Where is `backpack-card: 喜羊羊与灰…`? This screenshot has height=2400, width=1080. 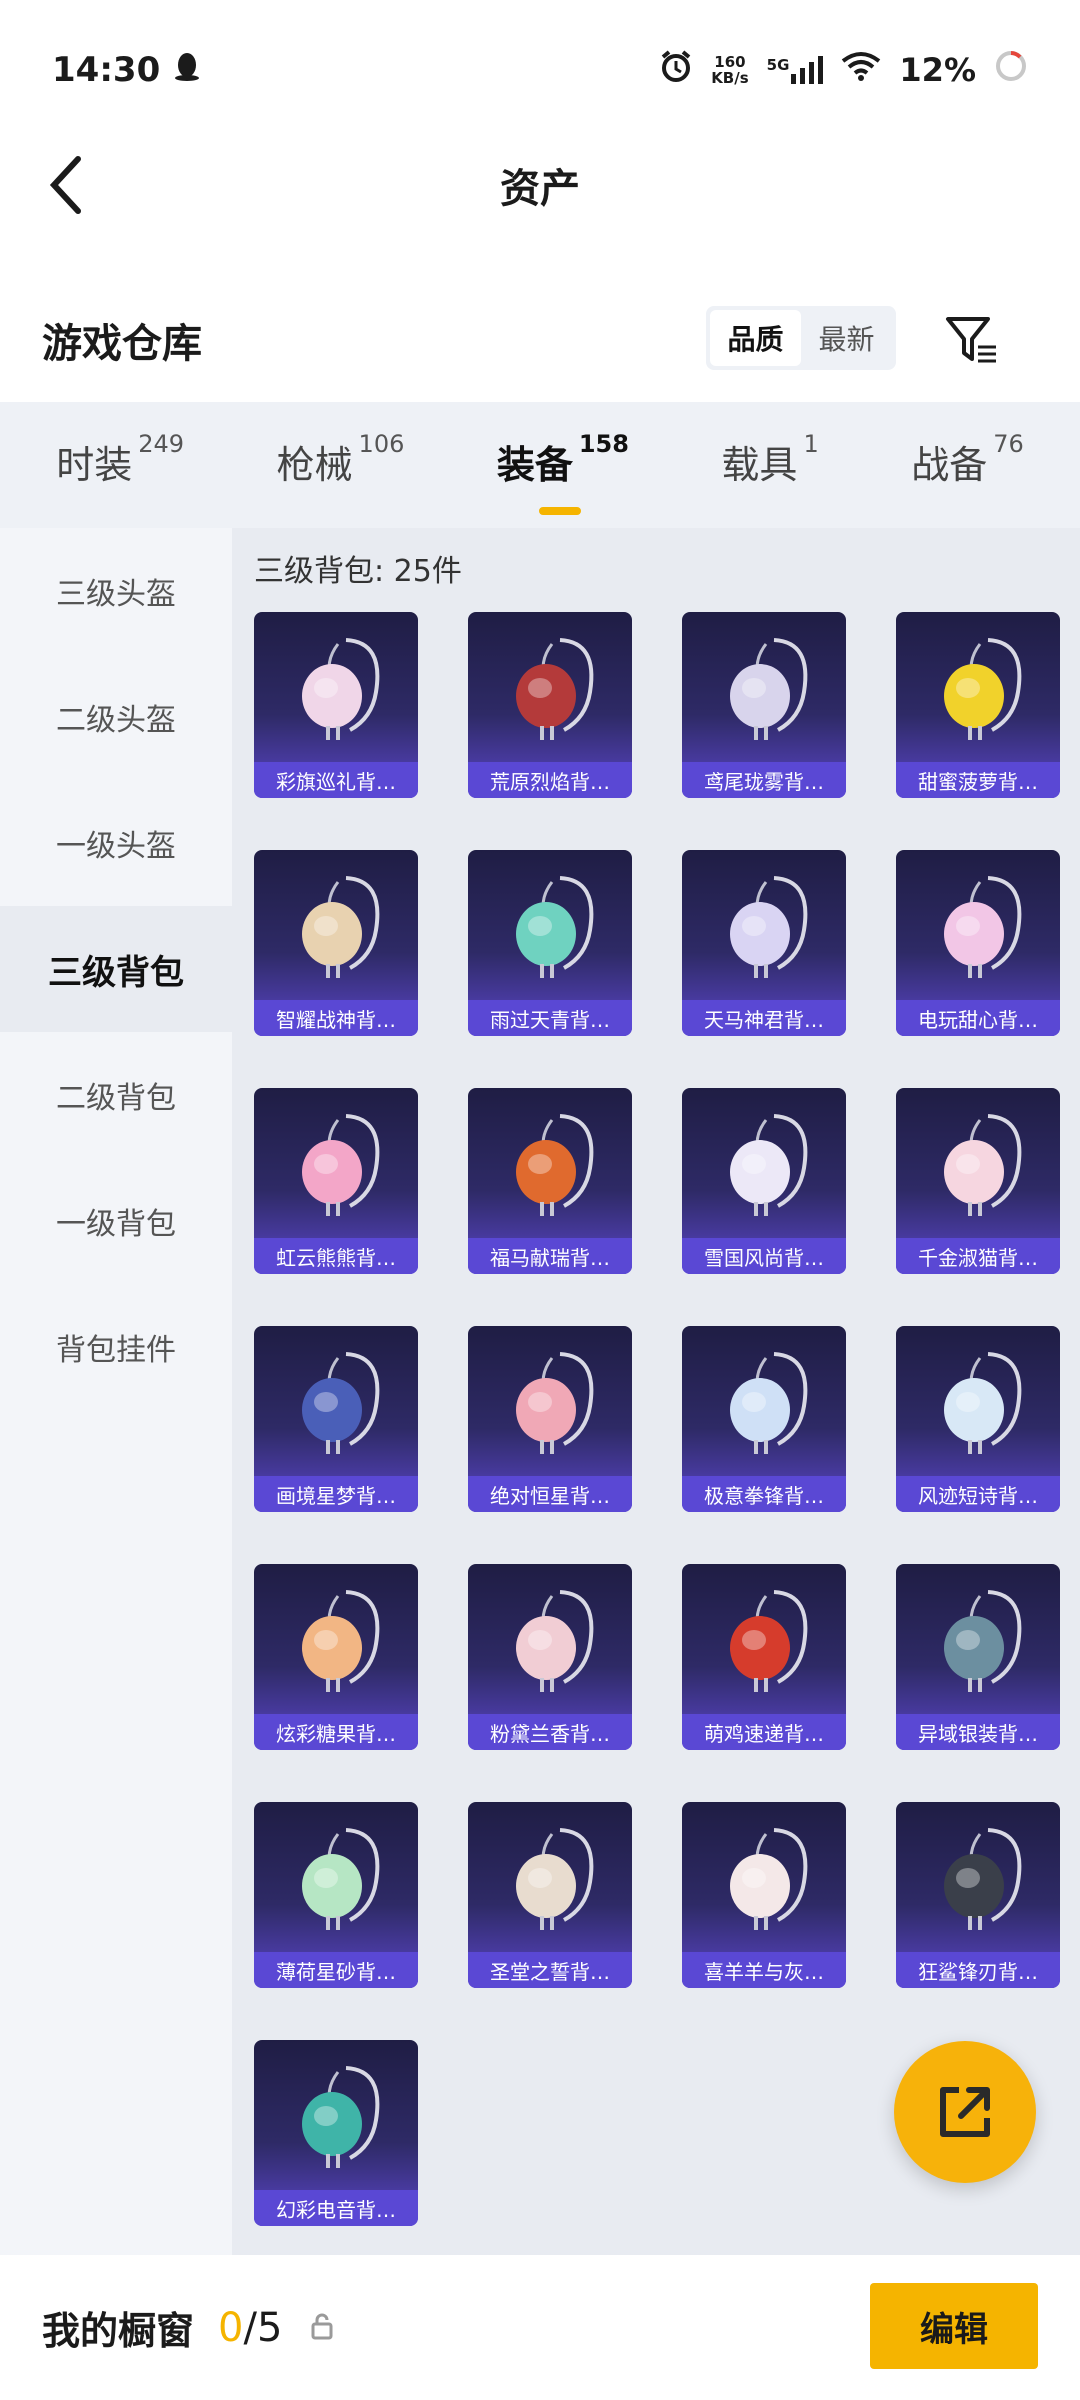 backpack-card: 喜羊羊与灰… is located at coordinates (764, 1895).